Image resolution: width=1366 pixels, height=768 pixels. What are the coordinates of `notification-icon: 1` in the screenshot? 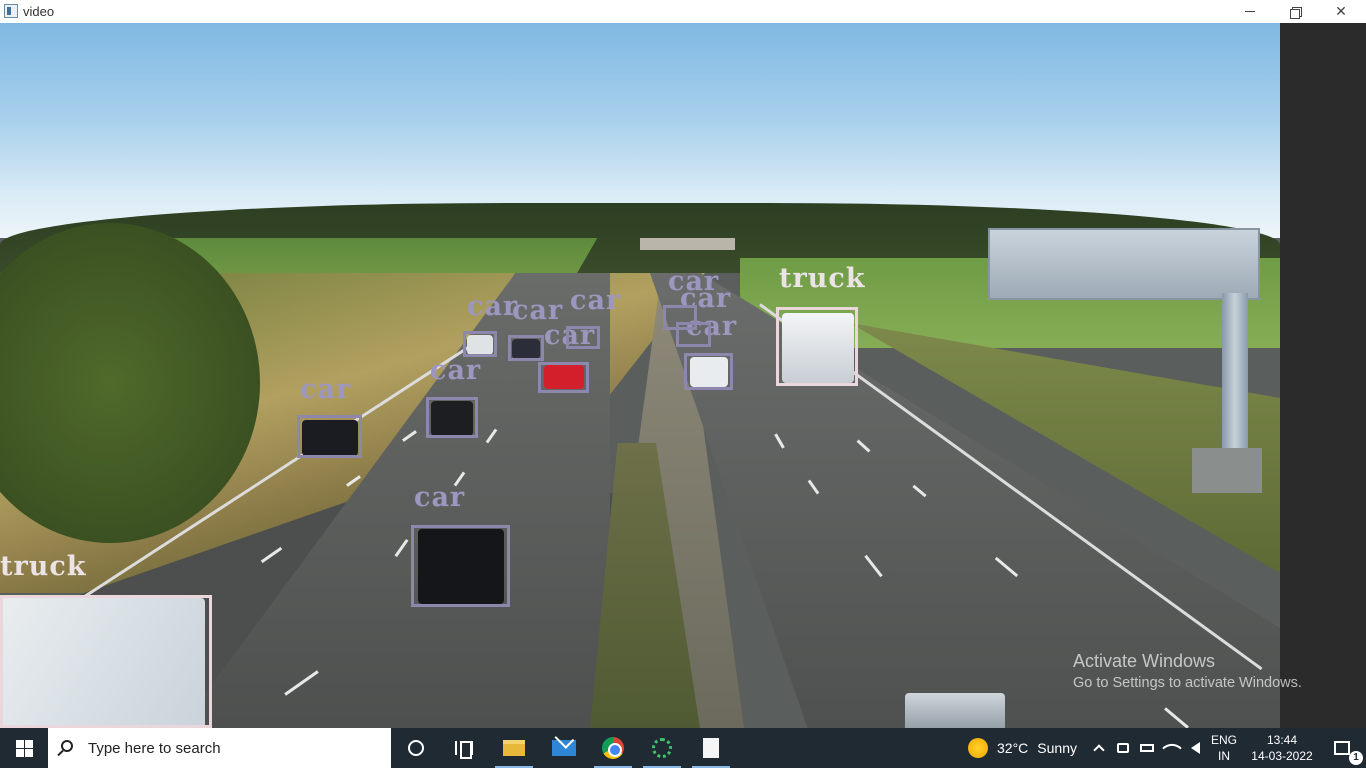 It's located at (1348, 753).